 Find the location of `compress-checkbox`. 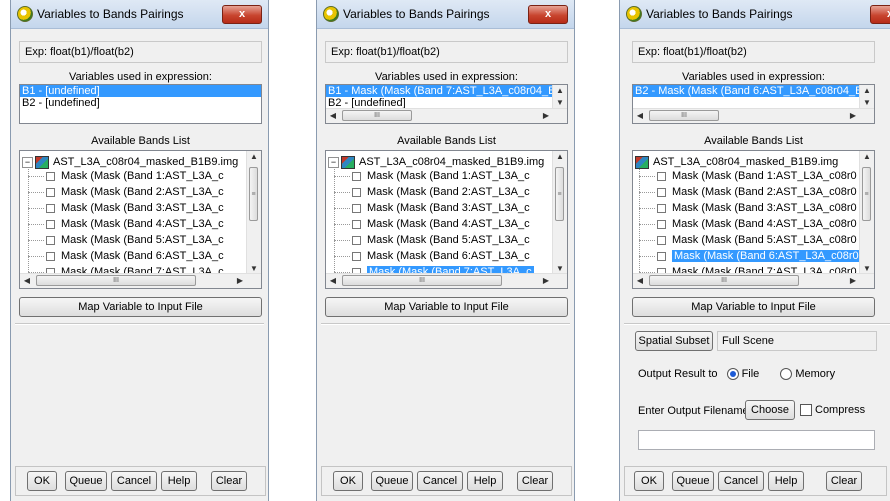

compress-checkbox is located at coordinates (806, 410).